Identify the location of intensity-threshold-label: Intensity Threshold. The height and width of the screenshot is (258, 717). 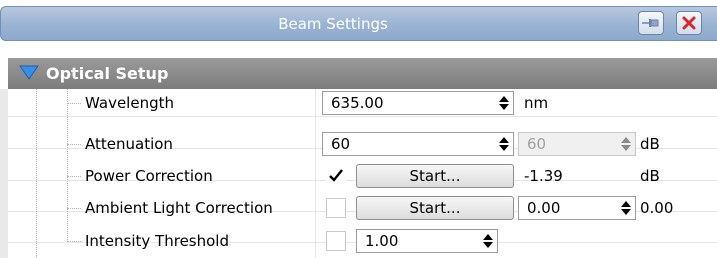
(157, 241).